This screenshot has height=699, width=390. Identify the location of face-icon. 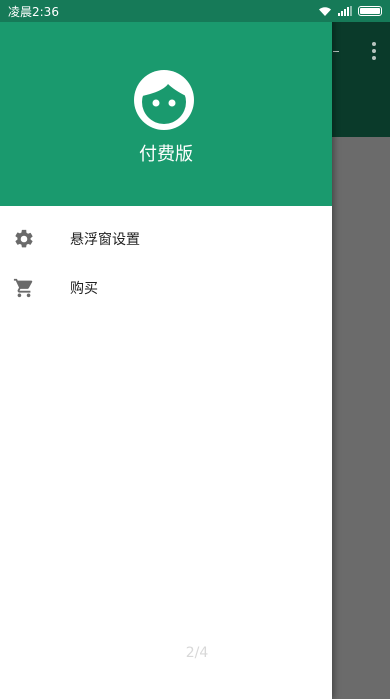
(164, 100).